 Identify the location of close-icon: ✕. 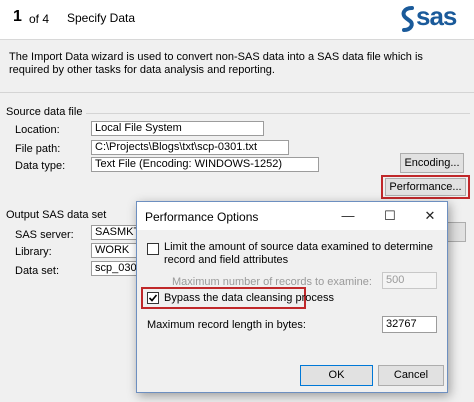
(430, 216).